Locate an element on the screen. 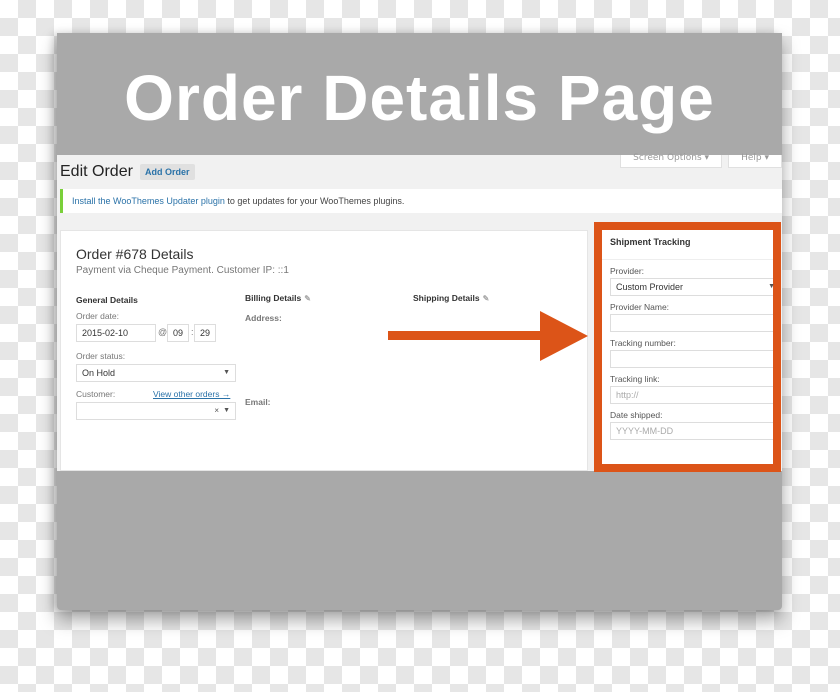 The image size is (840, 692). tracking-number-input is located at coordinates (691, 359).